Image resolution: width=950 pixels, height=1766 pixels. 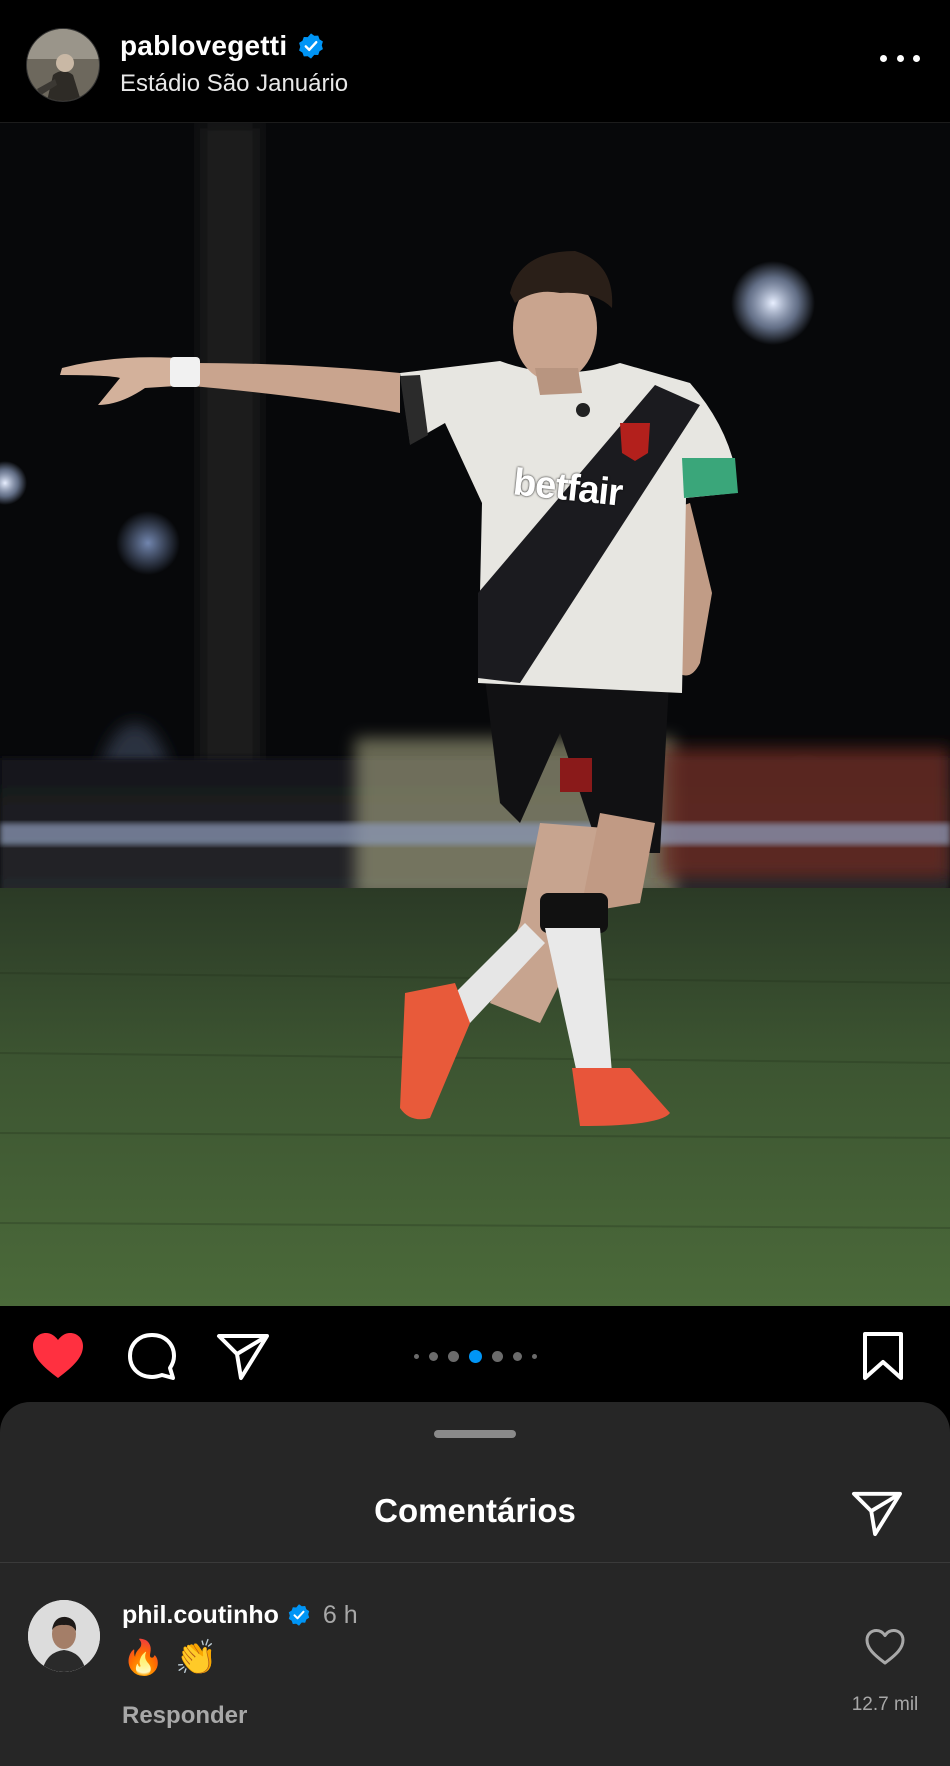 I want to click on bookmark-icon, so click(x=883, y=1356).